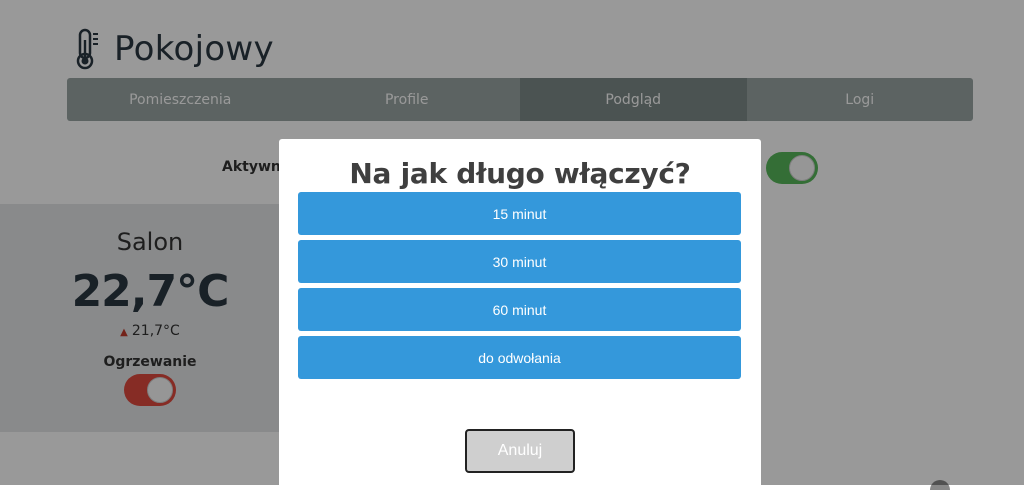  What do you see at coordinates (519, 261) in the screenshot?
I see `option-30-minutes: 30 minut` at bounding box center [519, 261].